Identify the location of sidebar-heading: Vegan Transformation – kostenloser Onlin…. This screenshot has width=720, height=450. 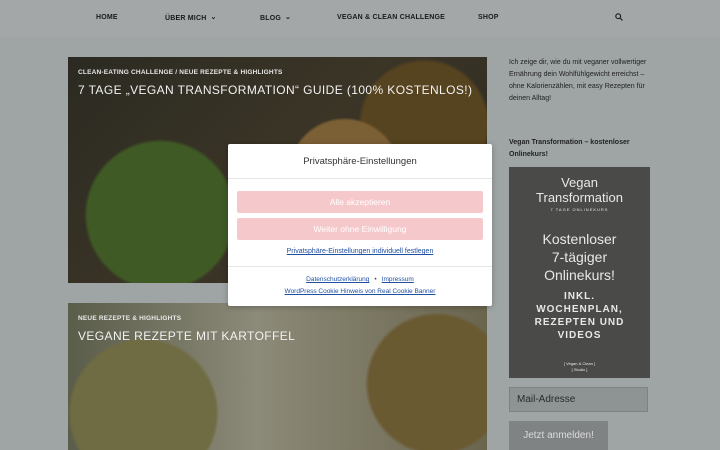
(569, 148).